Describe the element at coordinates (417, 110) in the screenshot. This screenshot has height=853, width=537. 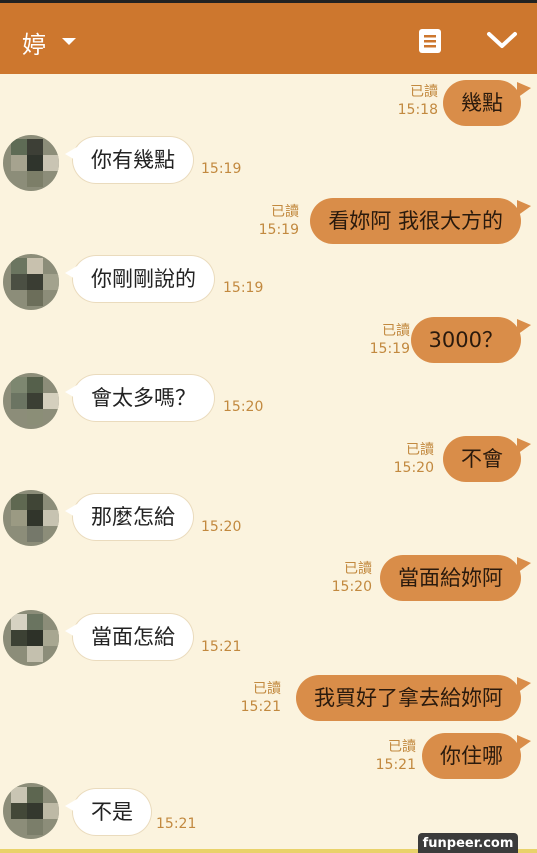
I see `message-time: 15:18` at that location.